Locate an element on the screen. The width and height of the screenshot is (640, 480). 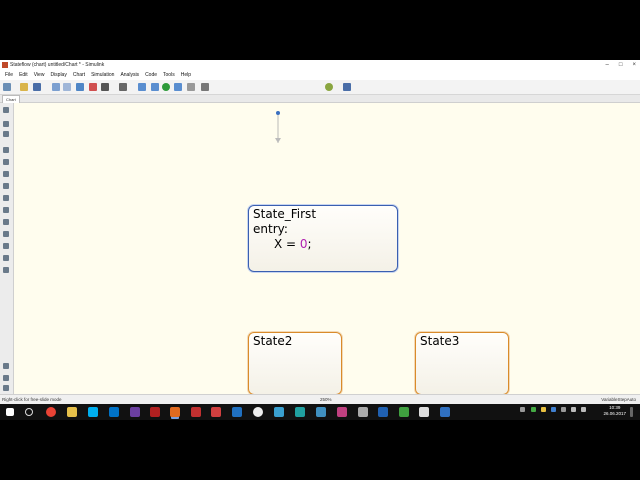
clock-date: 26.06.2017 is located at coordinates (614, 413).